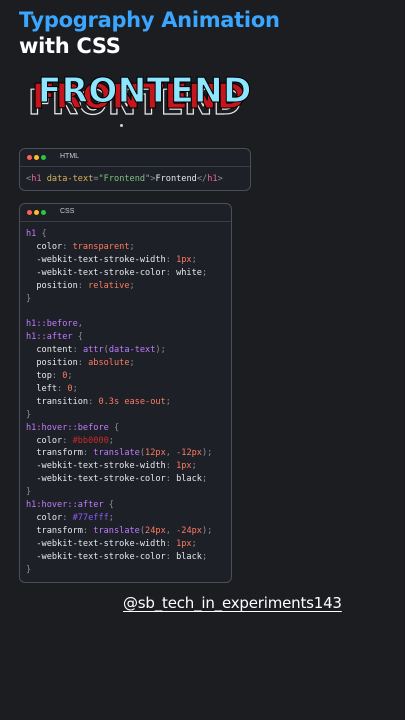 Image resolution: width=405 pixels, height=720 pixels. I want to click on code-token: -webkit-text-stroke-color, so click(96, 479).